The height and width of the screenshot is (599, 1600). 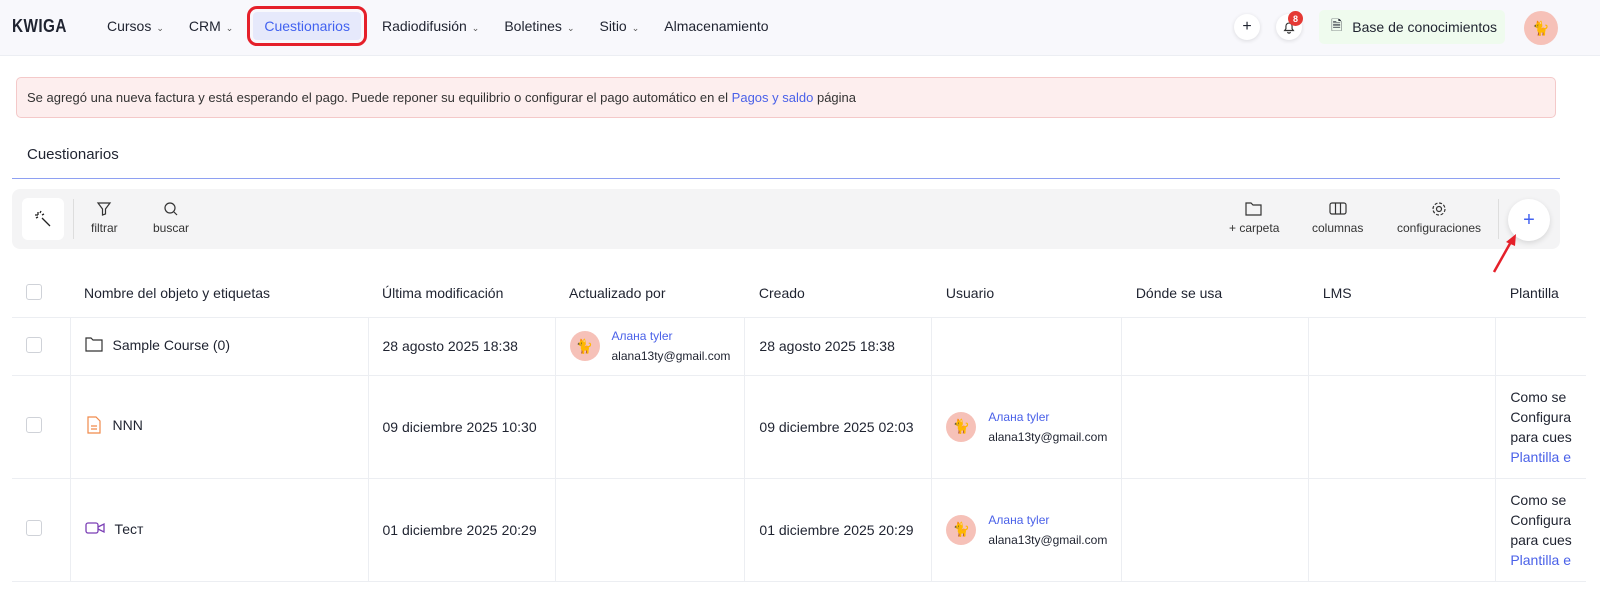 I want to click on nav-radiodifusion: Radiodifusión ⌄, so click(x=430, y=26).